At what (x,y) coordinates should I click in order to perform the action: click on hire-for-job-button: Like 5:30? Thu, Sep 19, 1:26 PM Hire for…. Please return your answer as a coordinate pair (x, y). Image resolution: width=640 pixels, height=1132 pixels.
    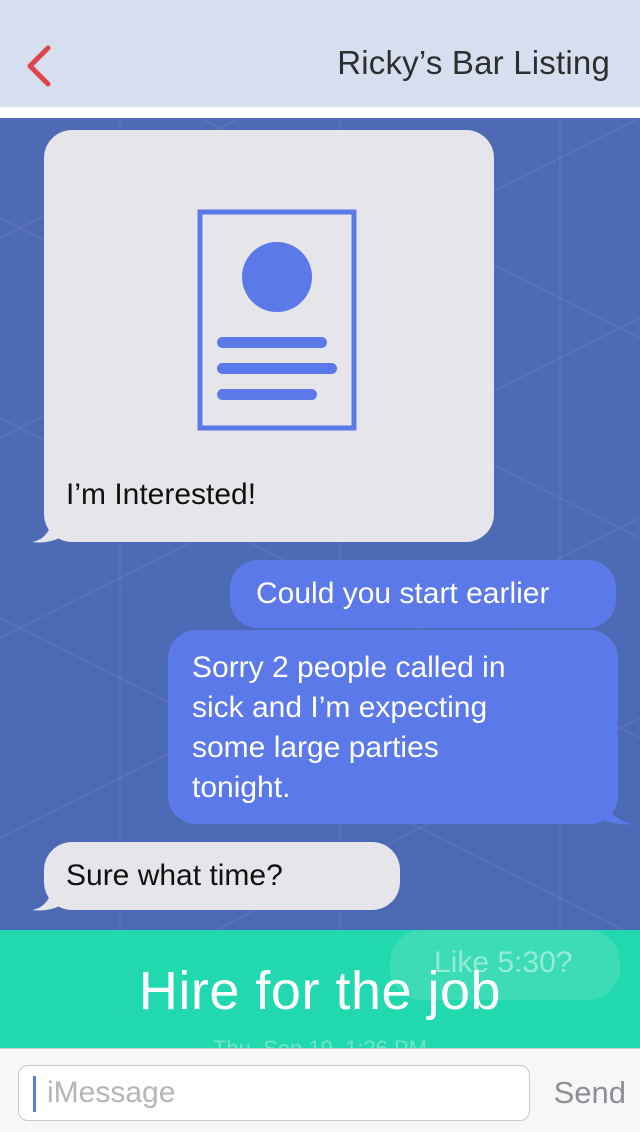
    Looking at the image, I should click on (320, 989).